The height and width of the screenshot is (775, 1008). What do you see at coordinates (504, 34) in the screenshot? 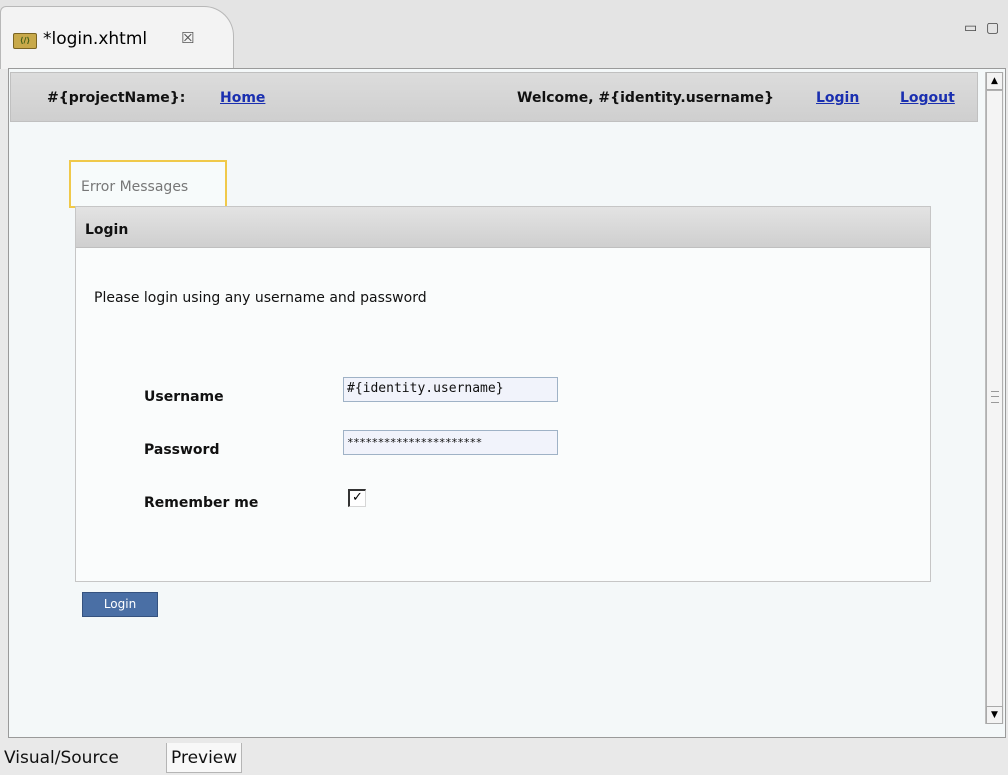
I see `editor-tab-strip: ⟨/⟩ *login.xhtml ☒ ▭ ▢` at bounding box center [504, 34].